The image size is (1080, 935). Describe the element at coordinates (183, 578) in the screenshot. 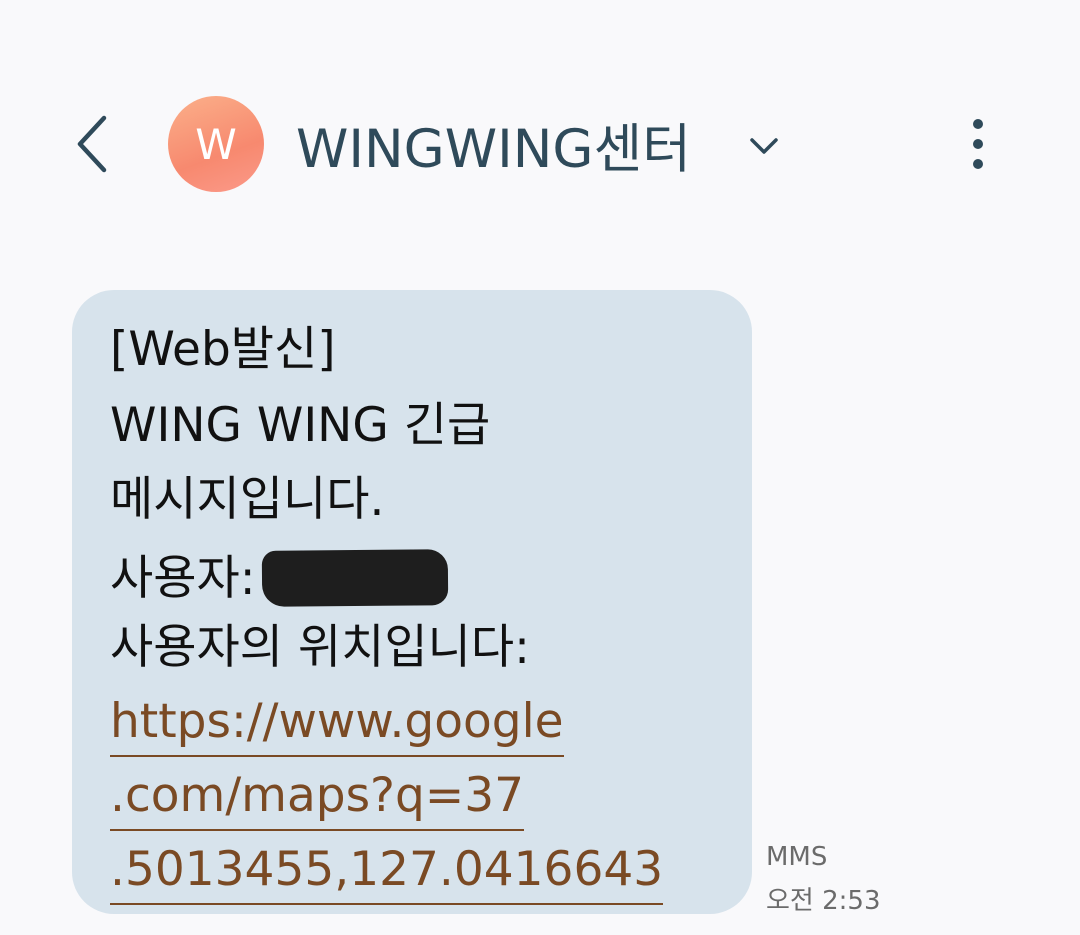

I see `user-label: 사용자:` at that location.